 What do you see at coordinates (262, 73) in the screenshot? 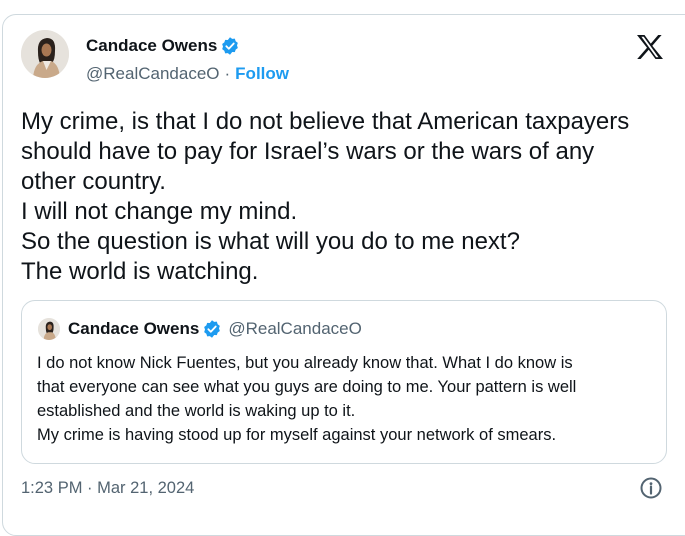
I see `follow-button: Follow` at bounding box center [262, 73].